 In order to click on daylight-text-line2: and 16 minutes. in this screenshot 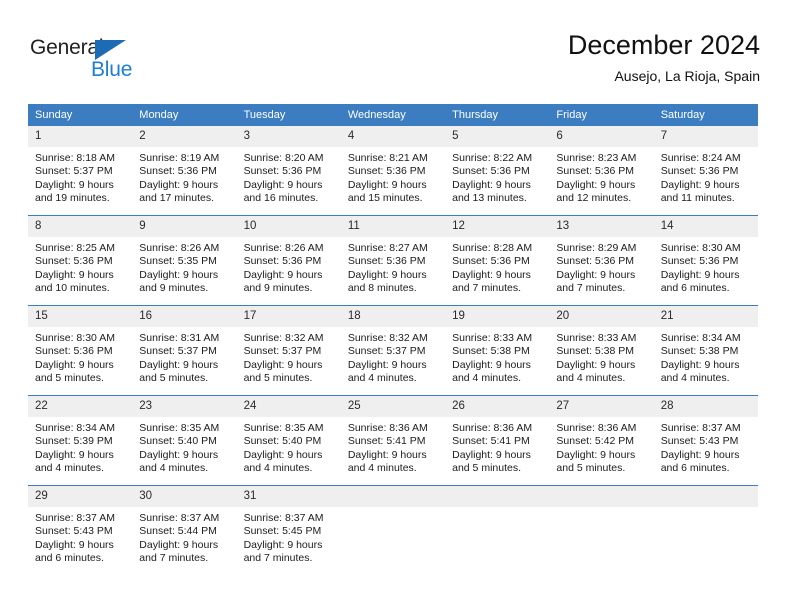, I will do `click(281, 198)`.